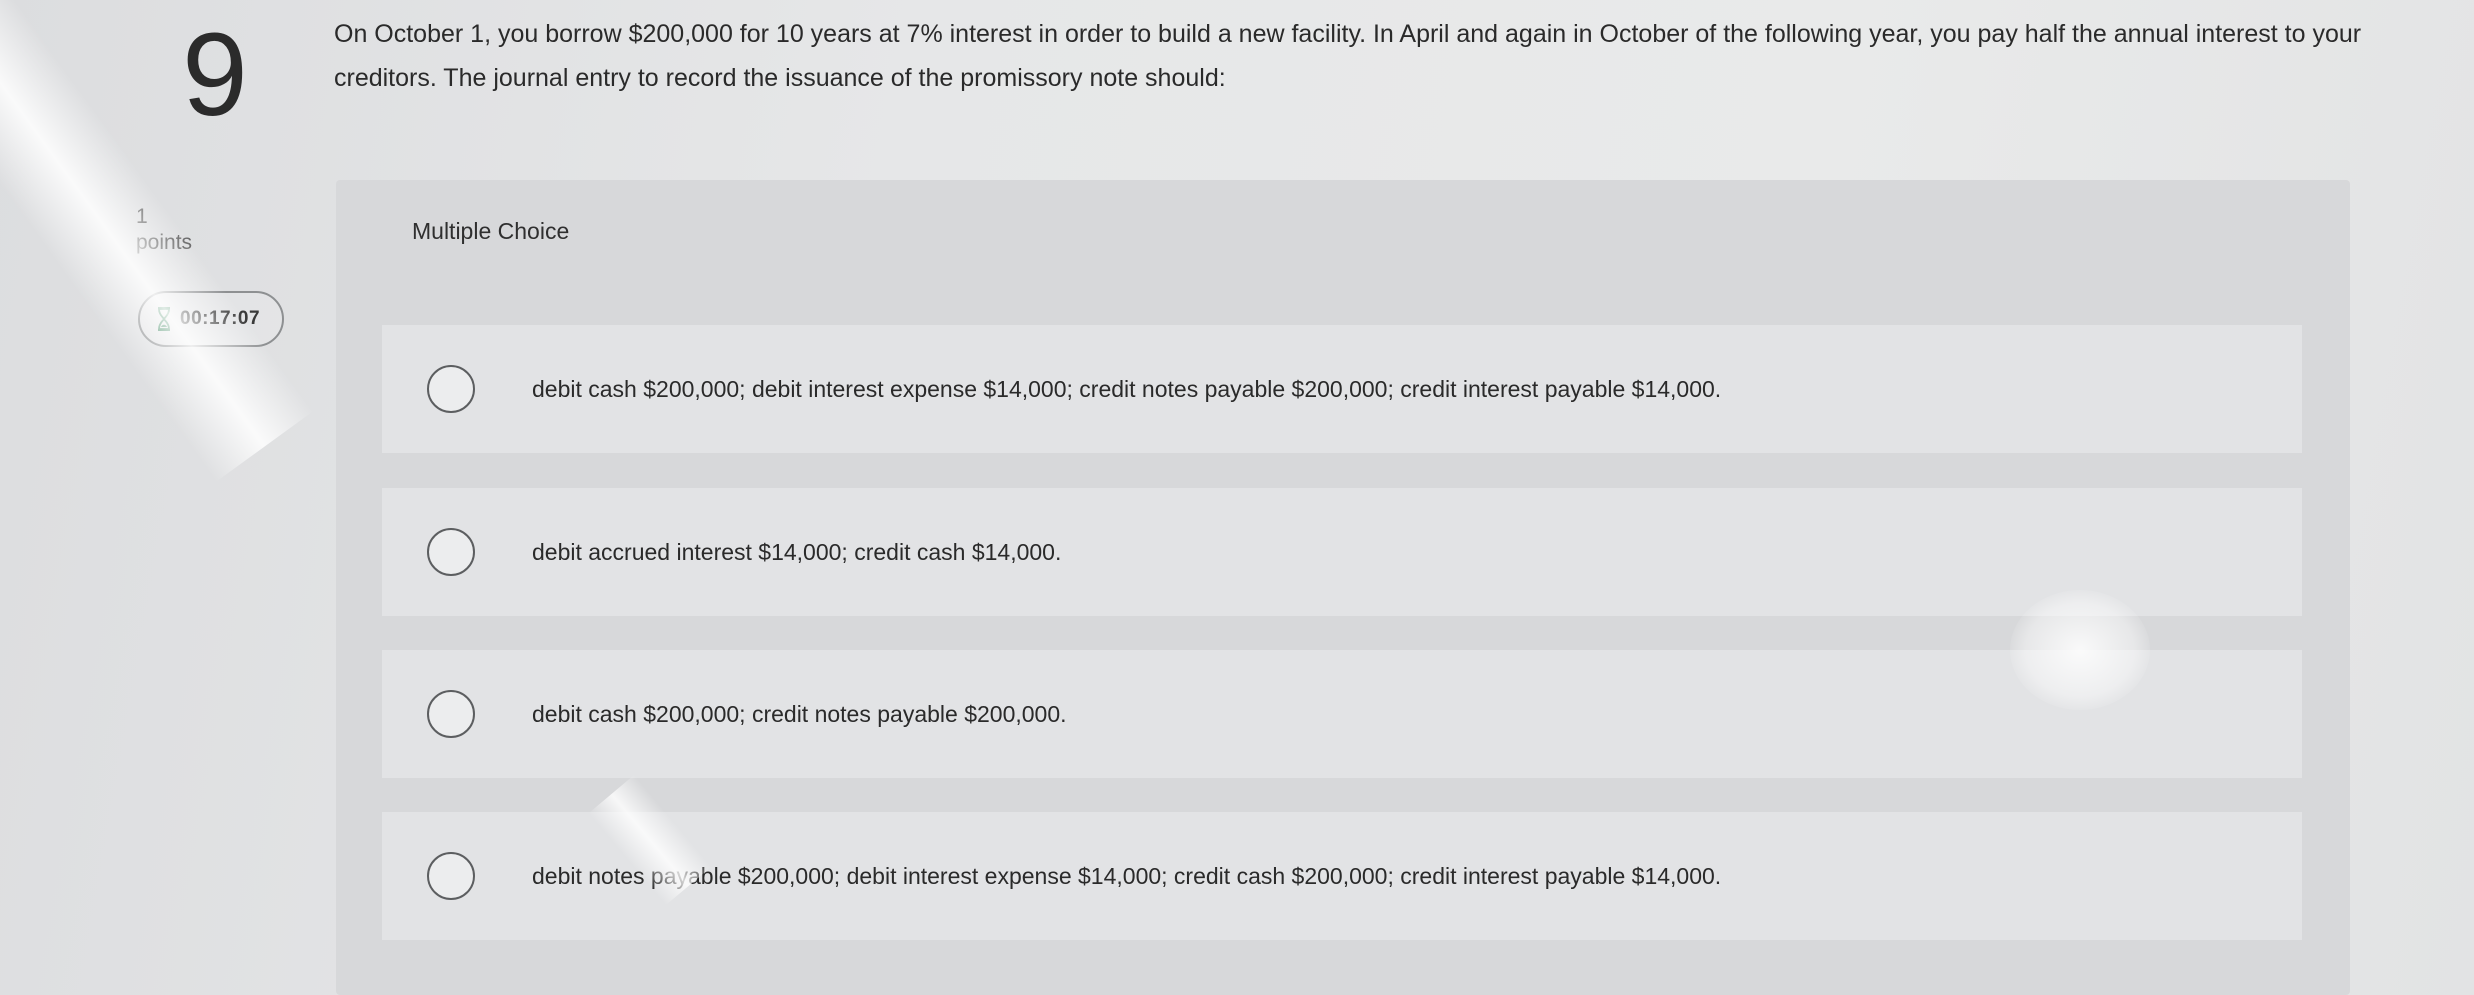 The height and width of the screenshot is (995, 2474). Describe the element at coordinates (491, 231) in the screenshot. I see `multiple-choice-label: Multiple Choice` at that location.